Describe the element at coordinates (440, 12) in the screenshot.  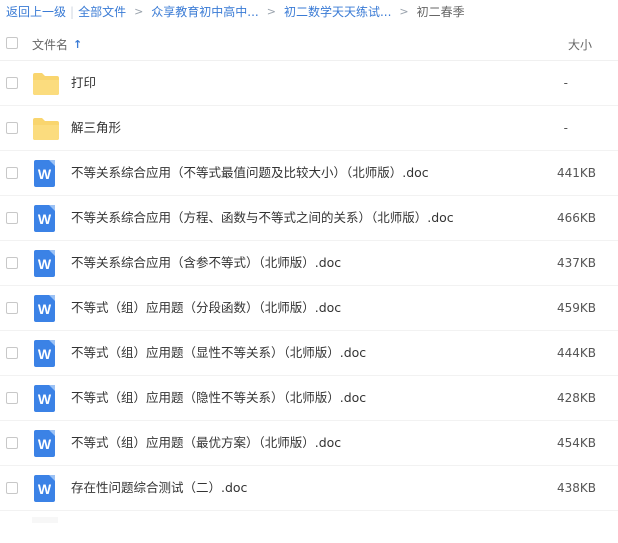
I see `breadcrumb-current: 初二春季` at that location.